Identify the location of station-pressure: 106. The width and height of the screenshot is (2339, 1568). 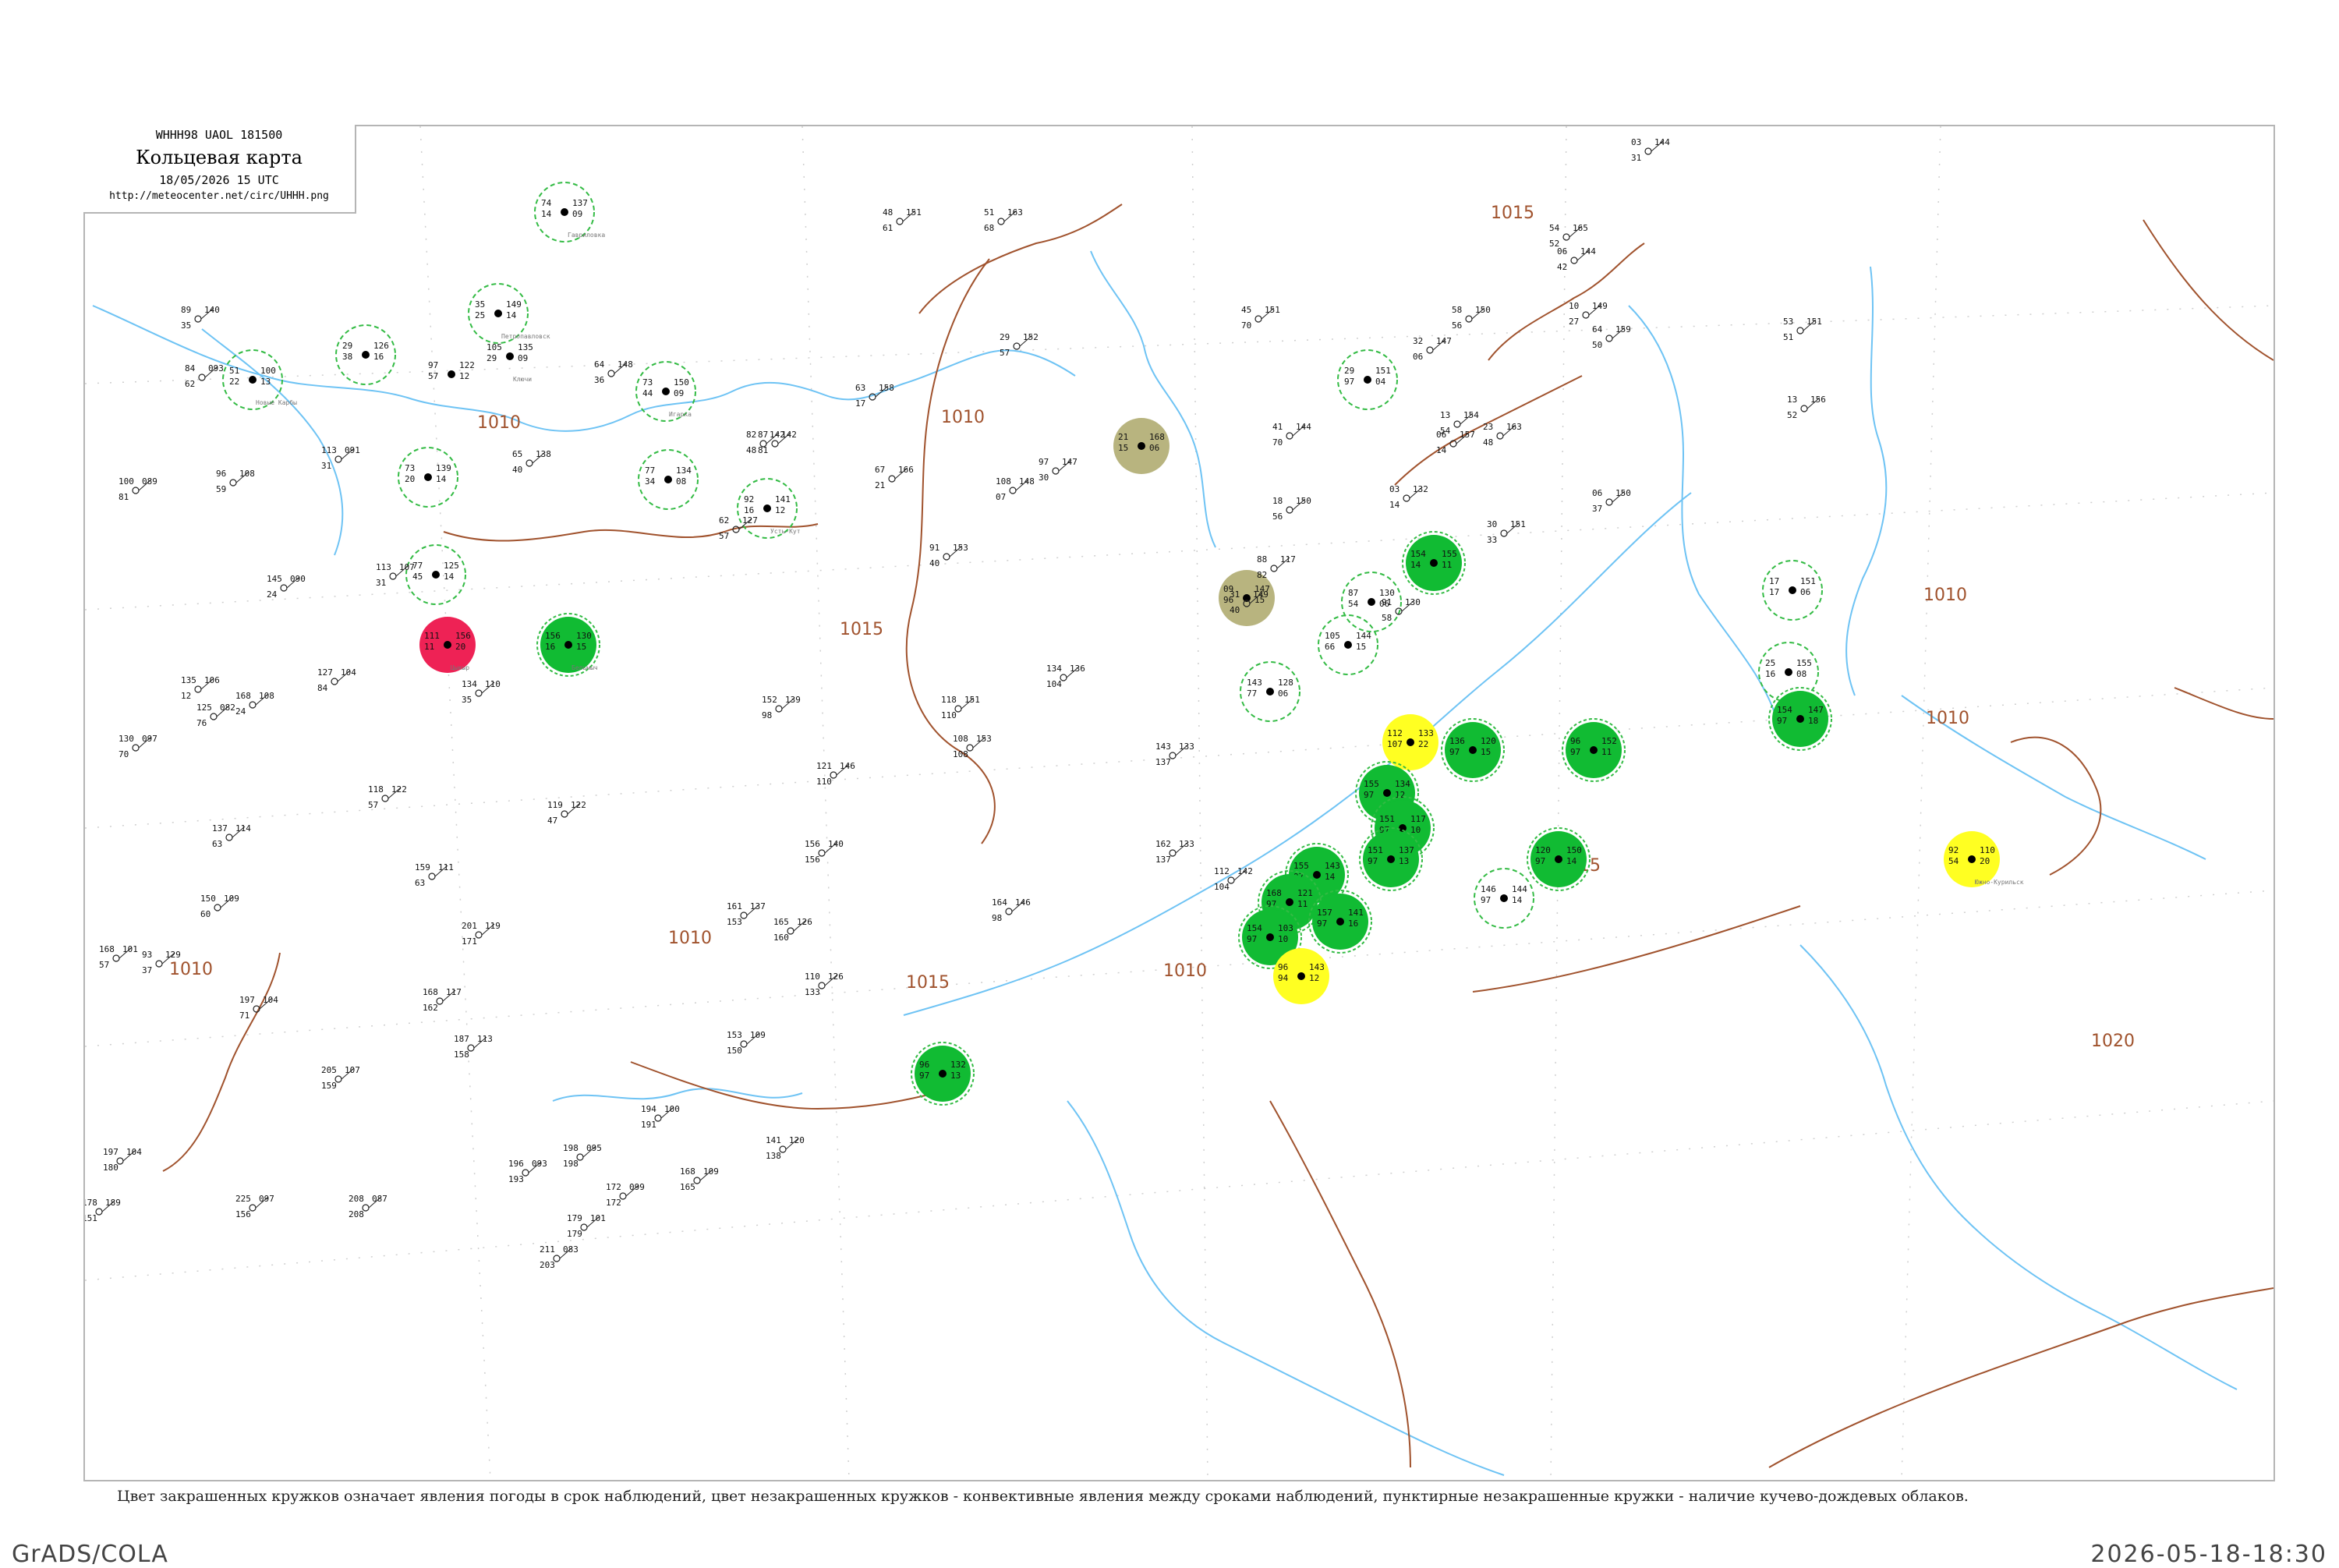
(212, 680).